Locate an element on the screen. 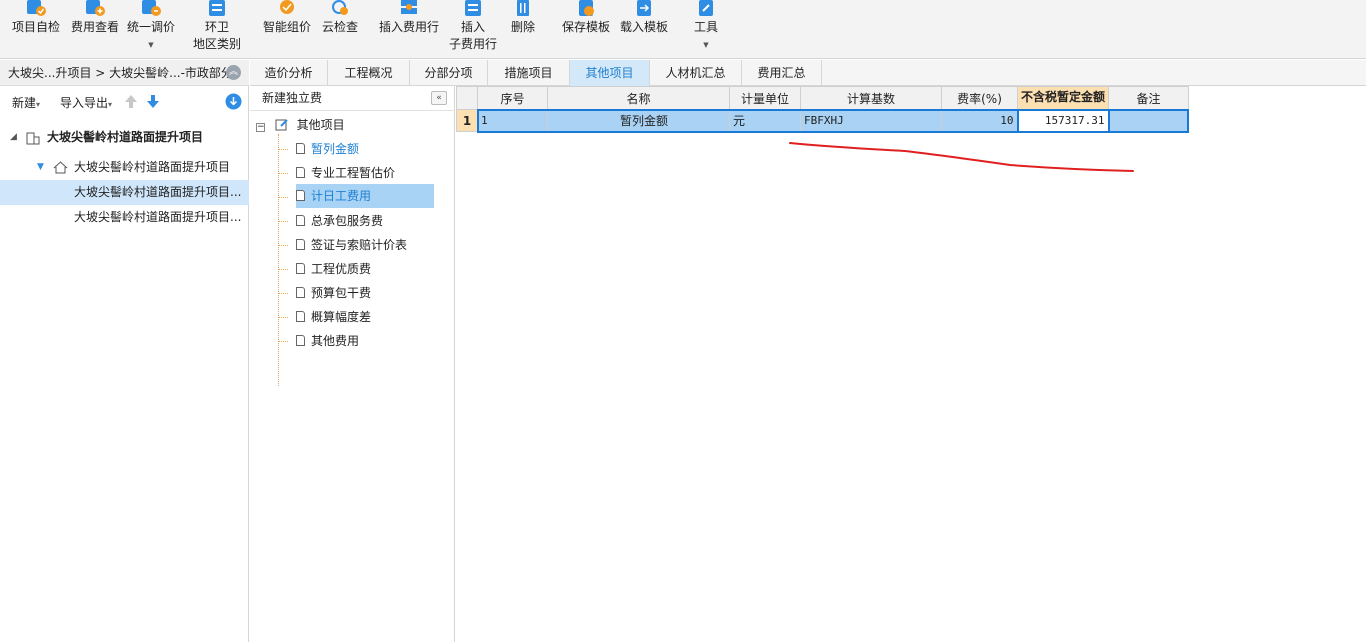 The width and height of the screenshot is (1366, 642). move-down-icon is located at coordinates (153, 101).